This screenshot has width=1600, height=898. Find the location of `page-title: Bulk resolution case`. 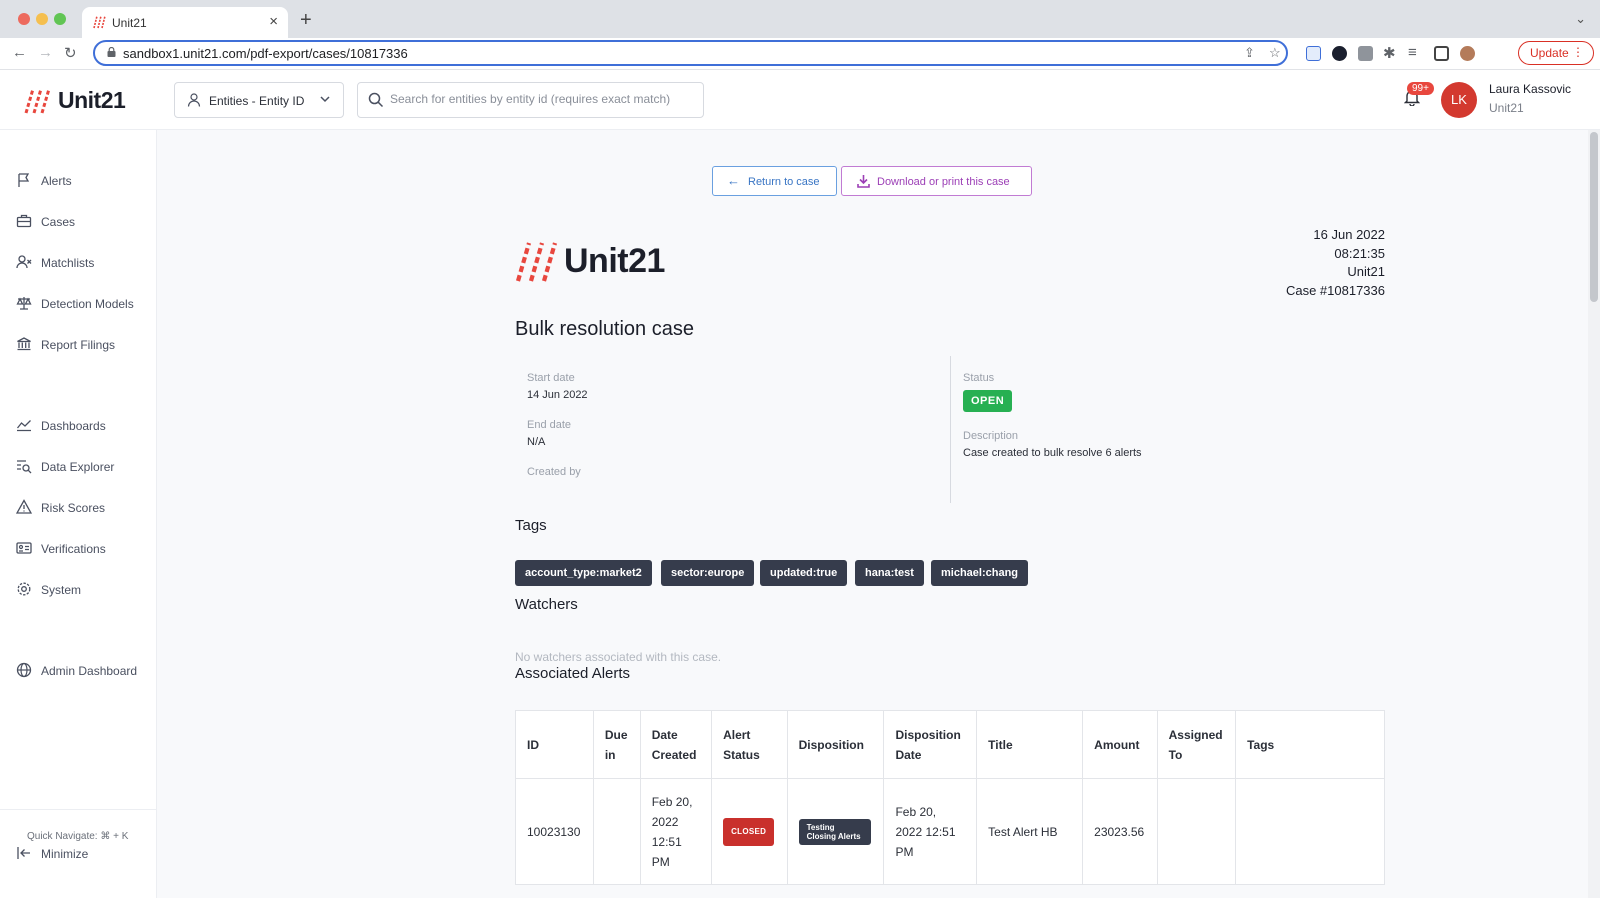

page-title: Bulk resolution case is located at coordinates (604, 329).